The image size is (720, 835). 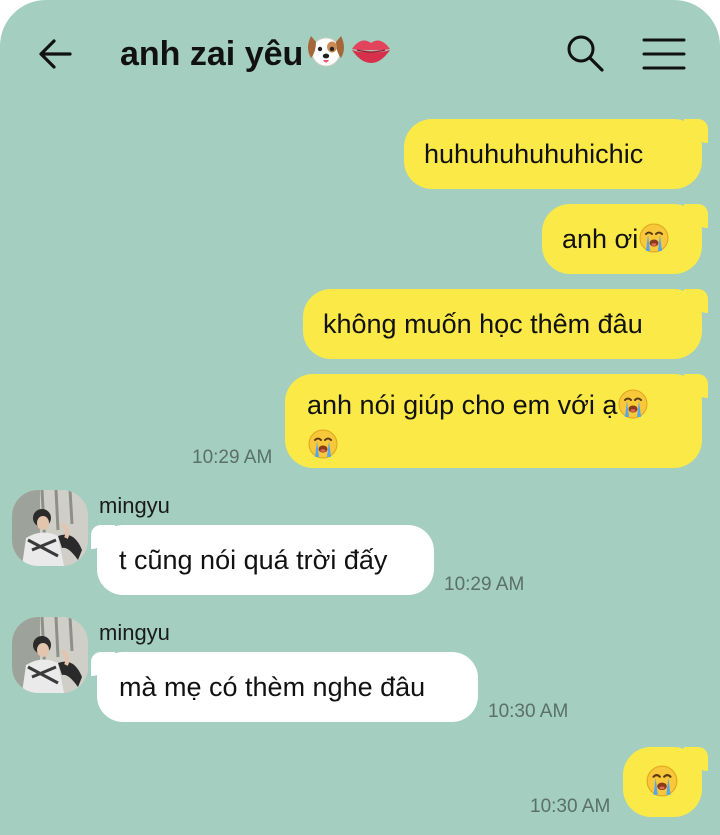 What do you see at coordinates (664, 54) in the screenshot?
I see `hamburger-menu-icon` at bounding box center [664, 54].